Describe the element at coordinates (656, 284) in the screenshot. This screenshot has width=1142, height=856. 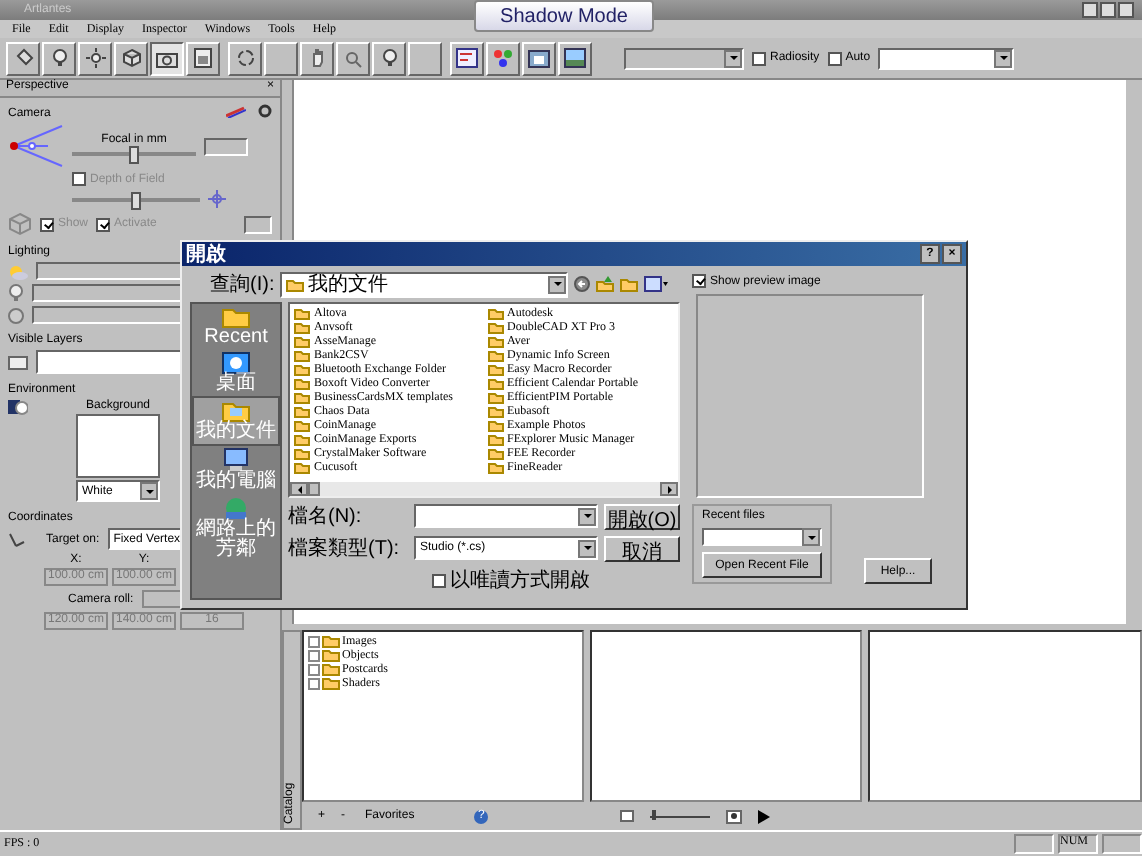
I see `view-menu-icon` at that location.